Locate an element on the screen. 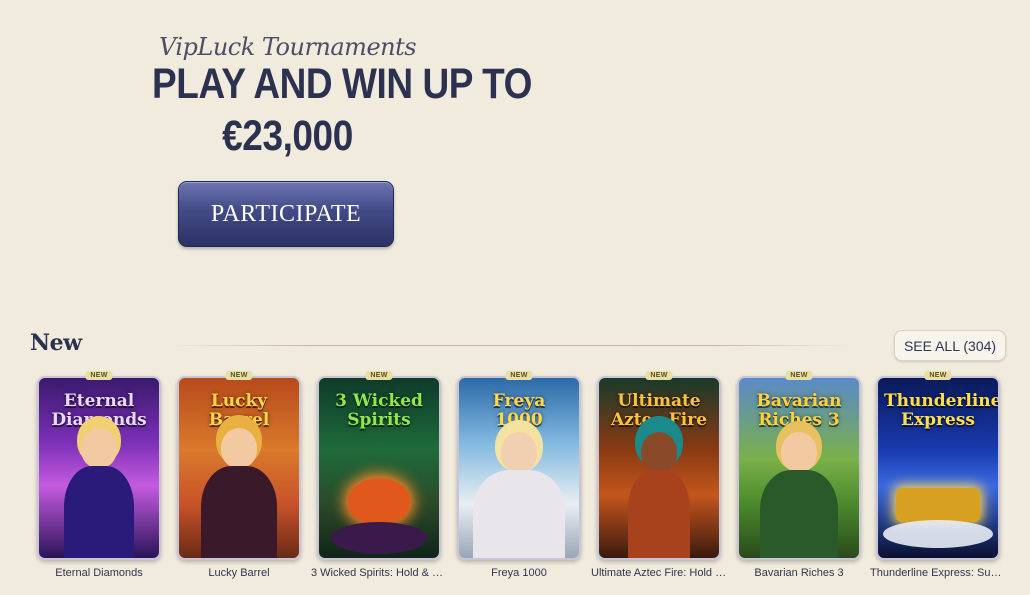  game-art-title: 3 Wicked Spirits is located at coordinates (379, 410).